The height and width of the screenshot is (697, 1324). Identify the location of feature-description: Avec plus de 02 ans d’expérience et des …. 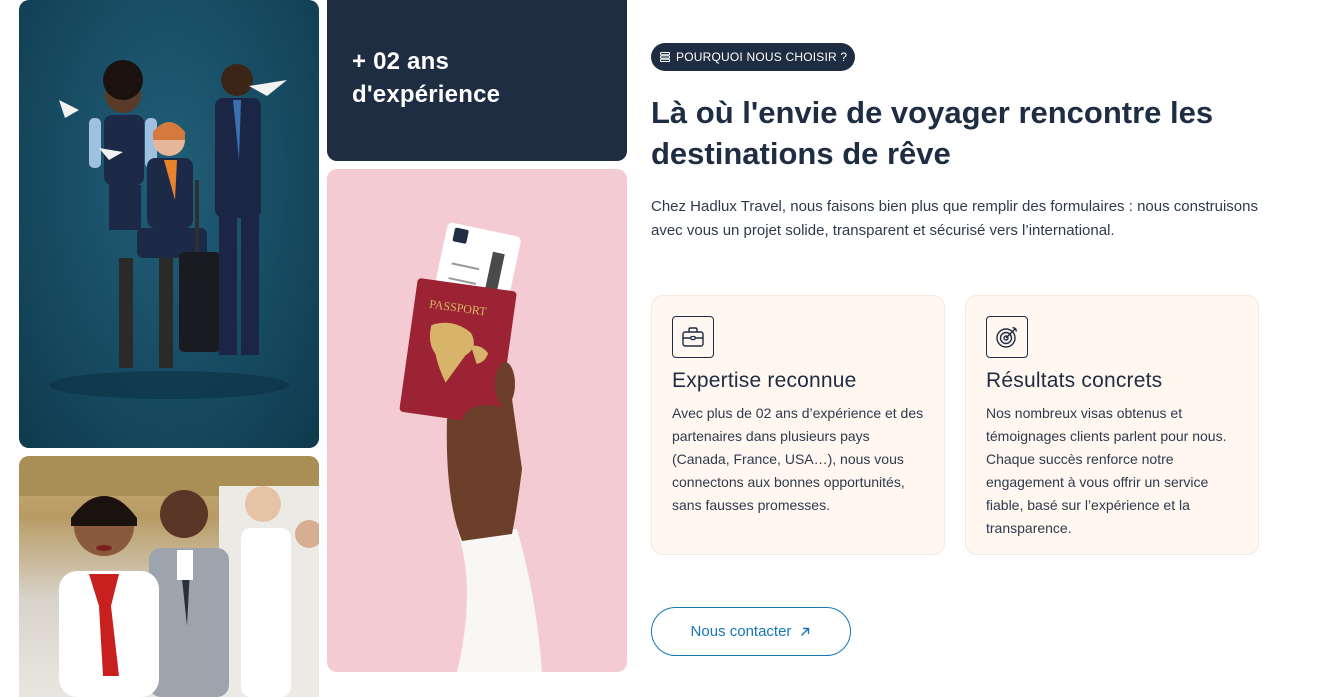
(798, 459).